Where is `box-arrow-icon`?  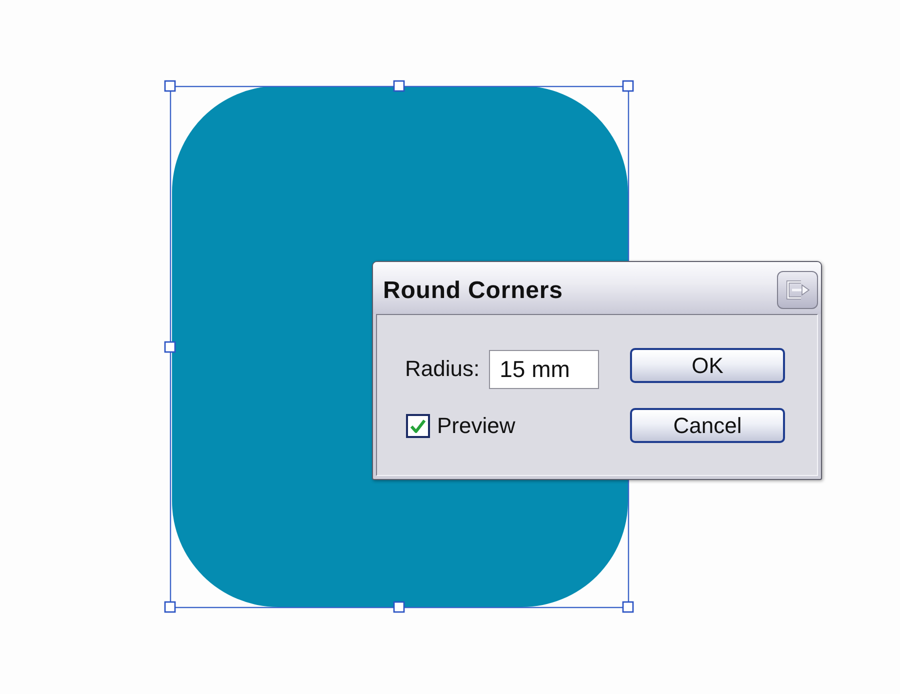
box-arrow-icon is located at coordinates (798, 290).